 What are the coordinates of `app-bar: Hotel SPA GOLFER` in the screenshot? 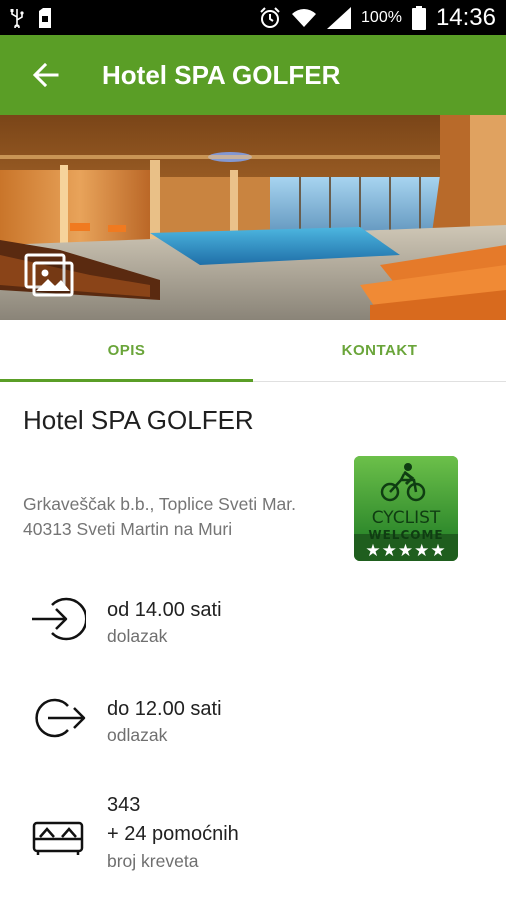 It's located at (253, 75).